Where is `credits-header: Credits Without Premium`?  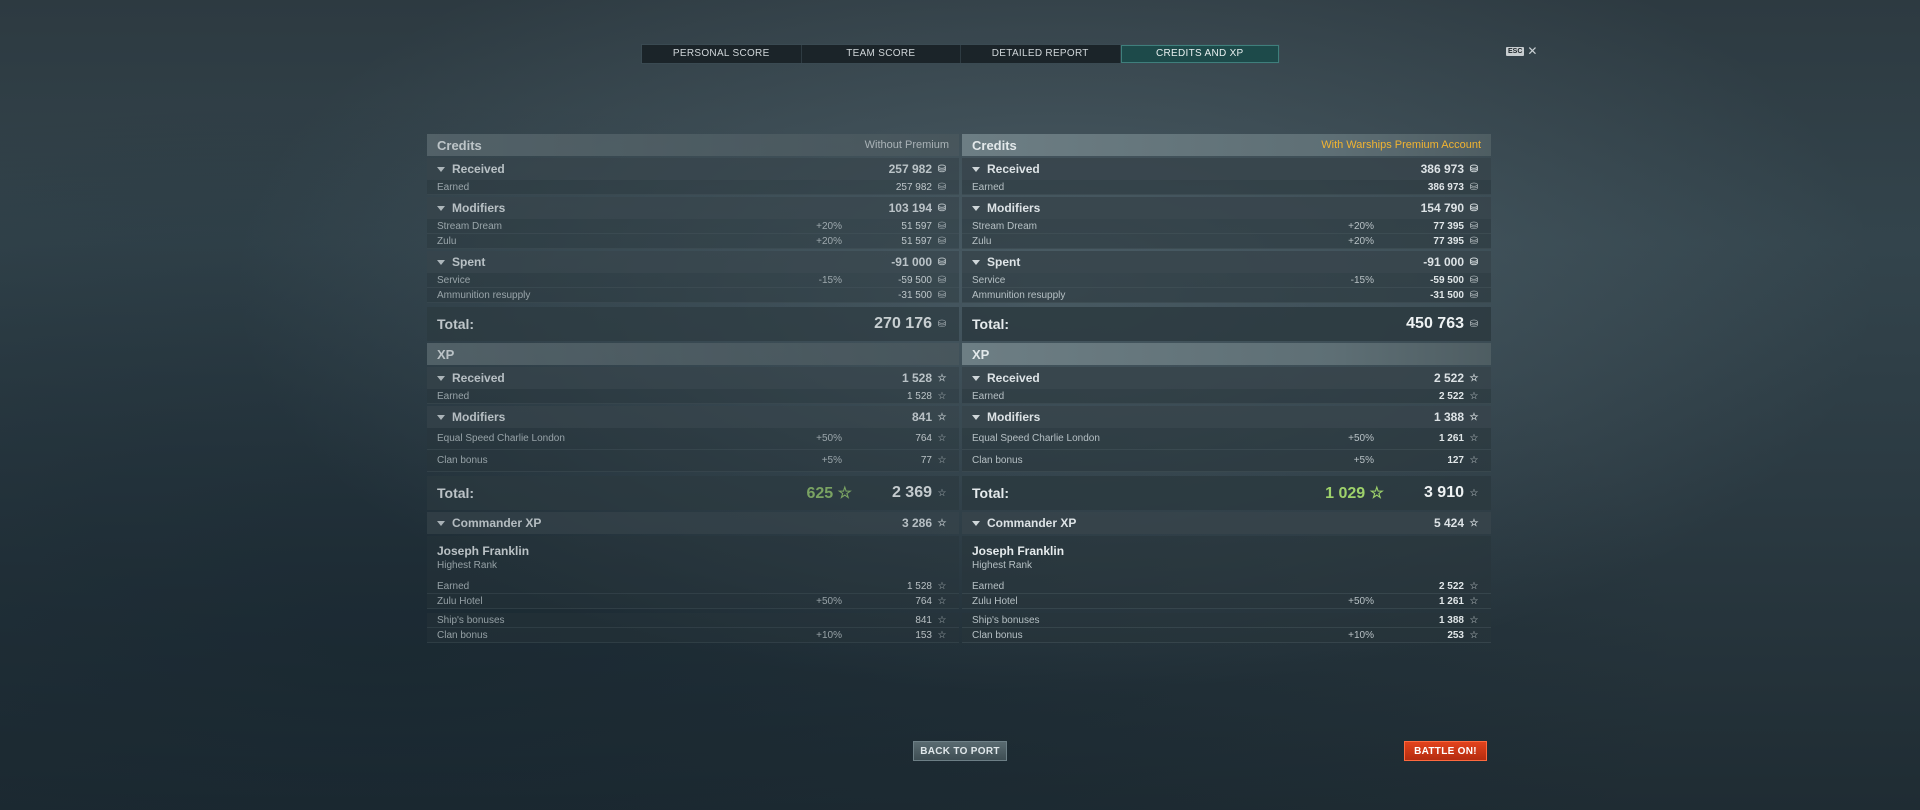 credits-header: Credits Without Premium is located at coordinates (693, 145).